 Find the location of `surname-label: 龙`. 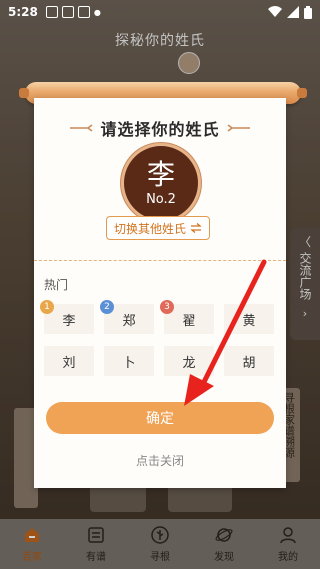

surname-label: 龙 is located at coordinates (189, 363).